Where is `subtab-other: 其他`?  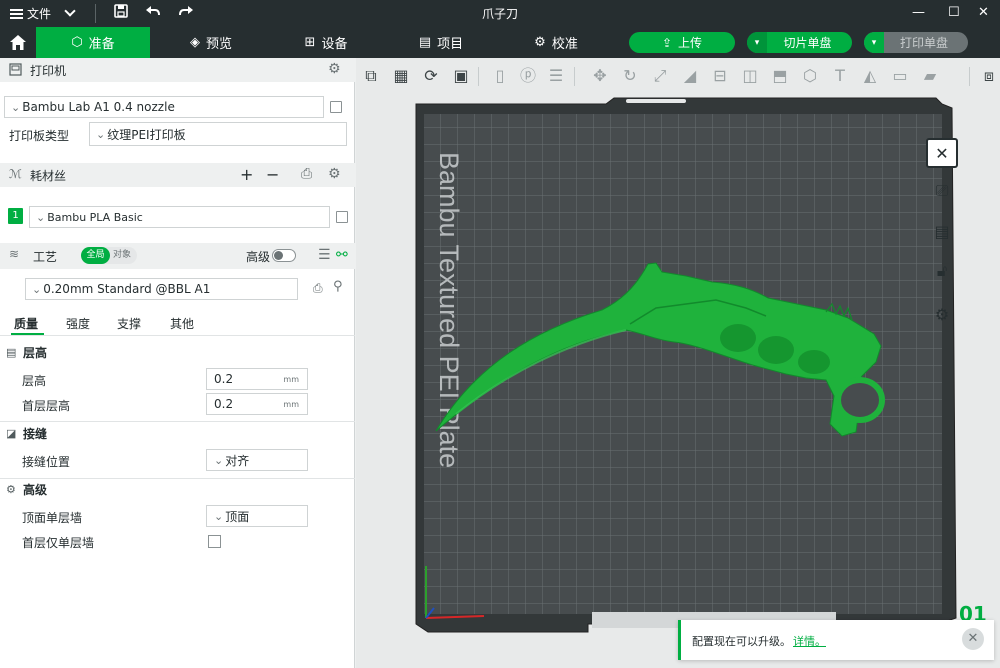 subtab-other: 其他 is located at coordinates (182, 323).